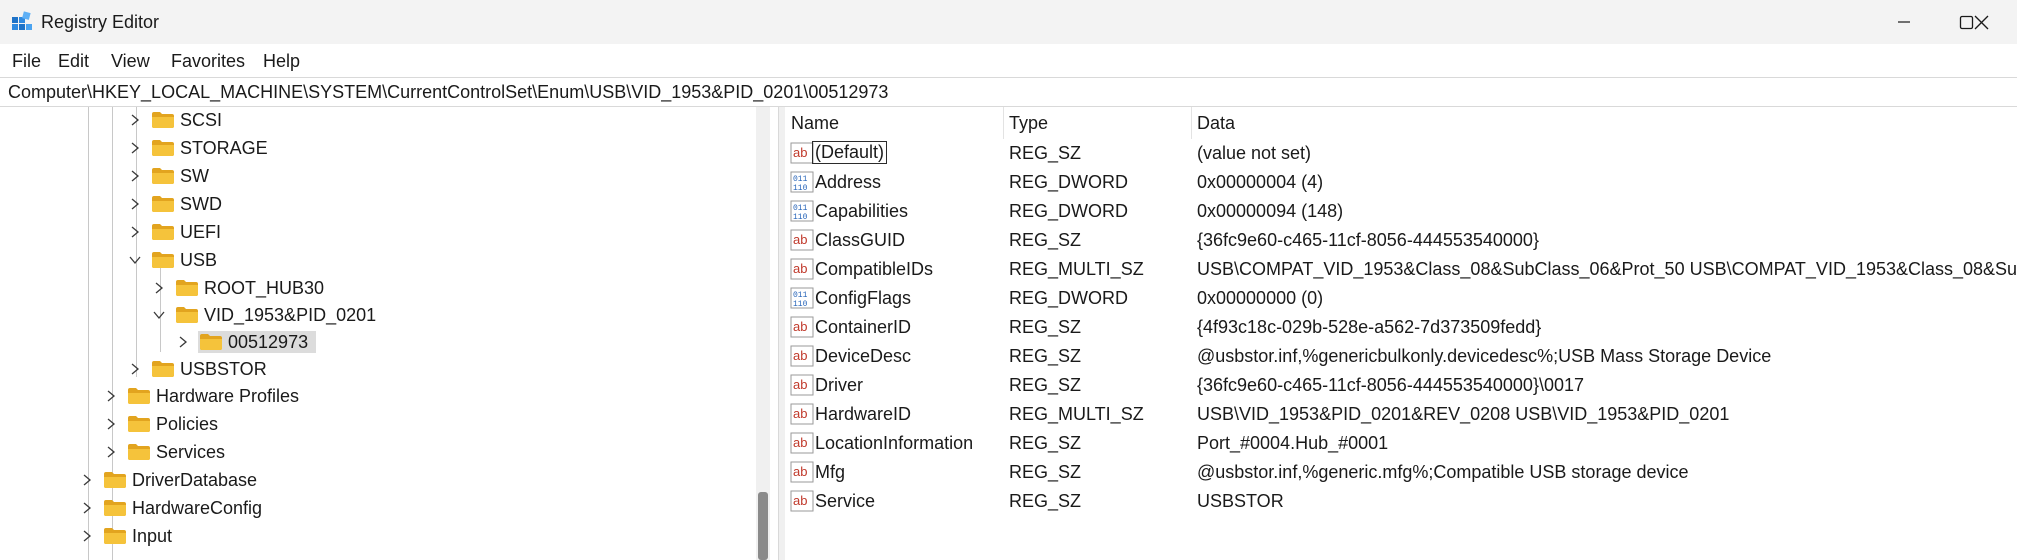  What do you see at coordinates (332, 260) in the screenshot?
I see `tree-node: USB` at bounding box center [332, 260].